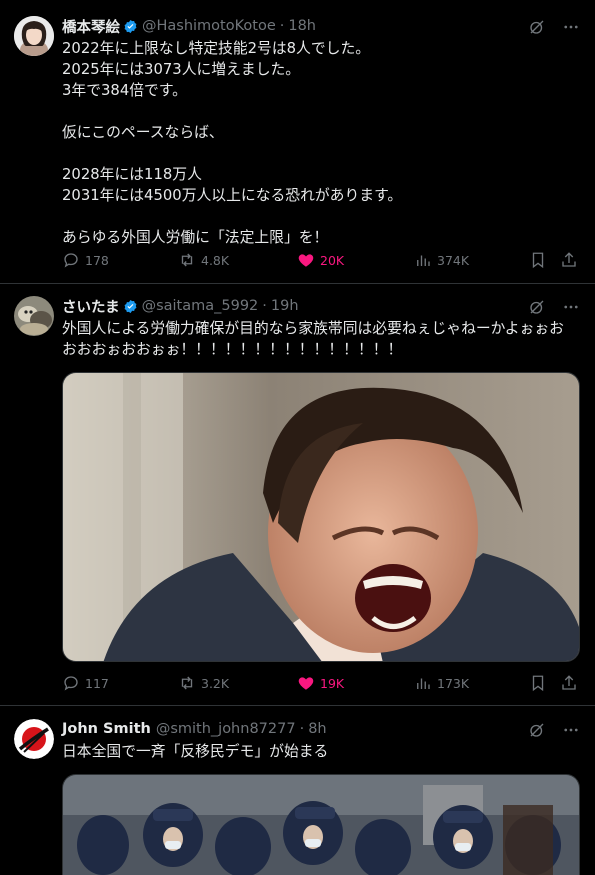 Image resolution: width=595 pixels, height=875 pixels. I want to click on timestamp: 19h, so click(285, 306).